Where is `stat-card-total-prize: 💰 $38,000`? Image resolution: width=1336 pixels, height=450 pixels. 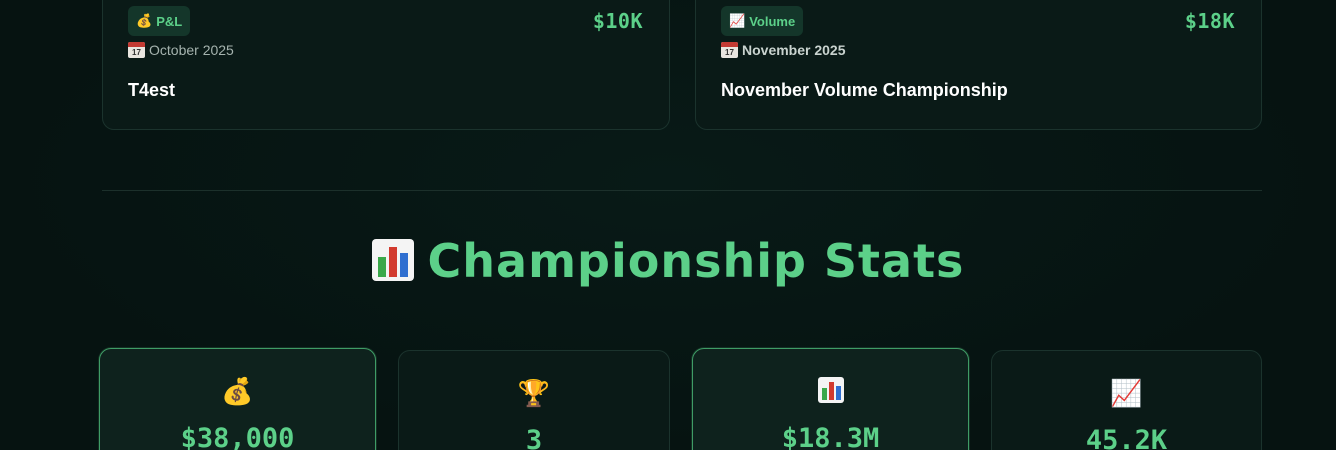
stat-card-total-prize: 💰 $38,000 is located at coordinates (237, 399).